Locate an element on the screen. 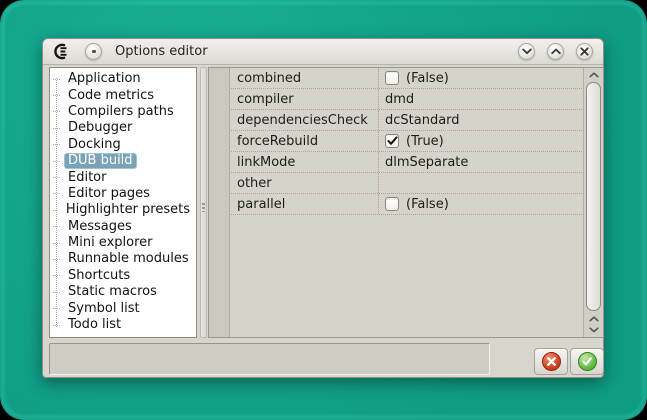 The image size is (647, 420). window-menu-button is located at coordinates (93, 51).